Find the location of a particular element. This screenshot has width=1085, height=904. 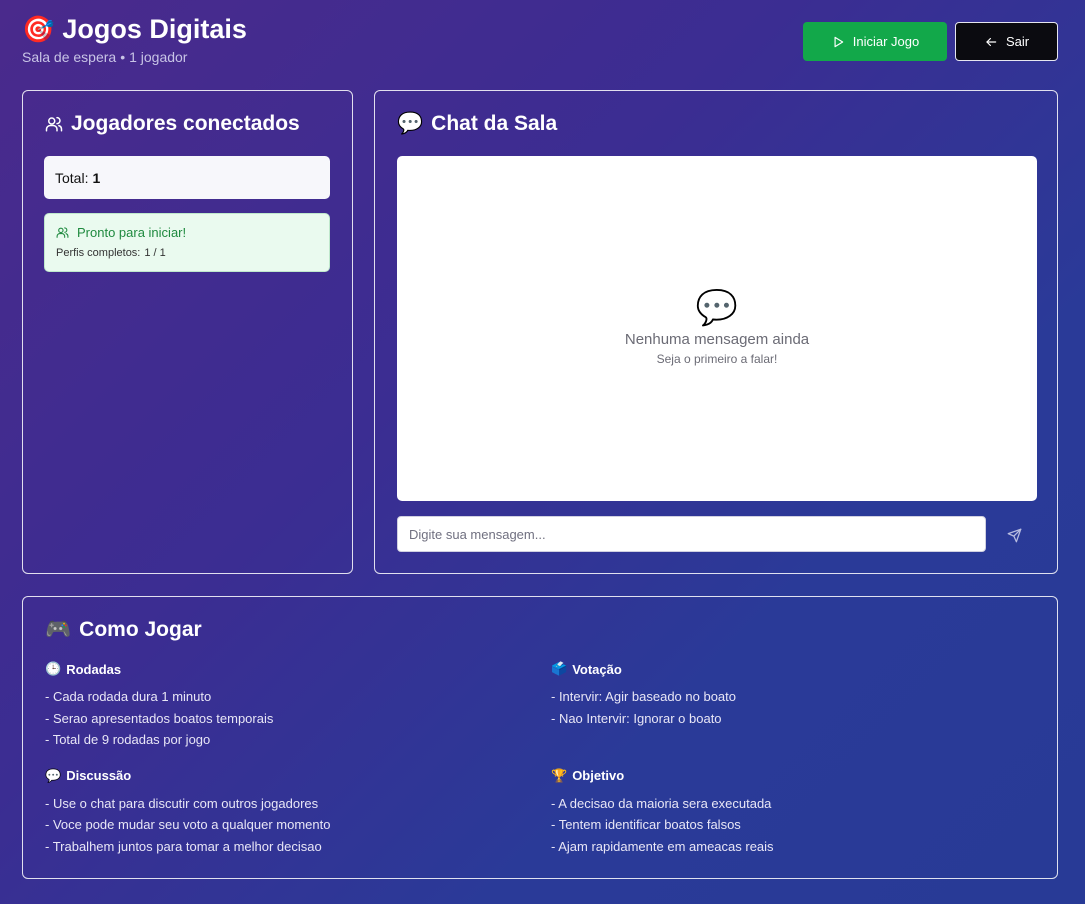

start-game-button: Iniciar Jogo is located at coordinates (875, 41).